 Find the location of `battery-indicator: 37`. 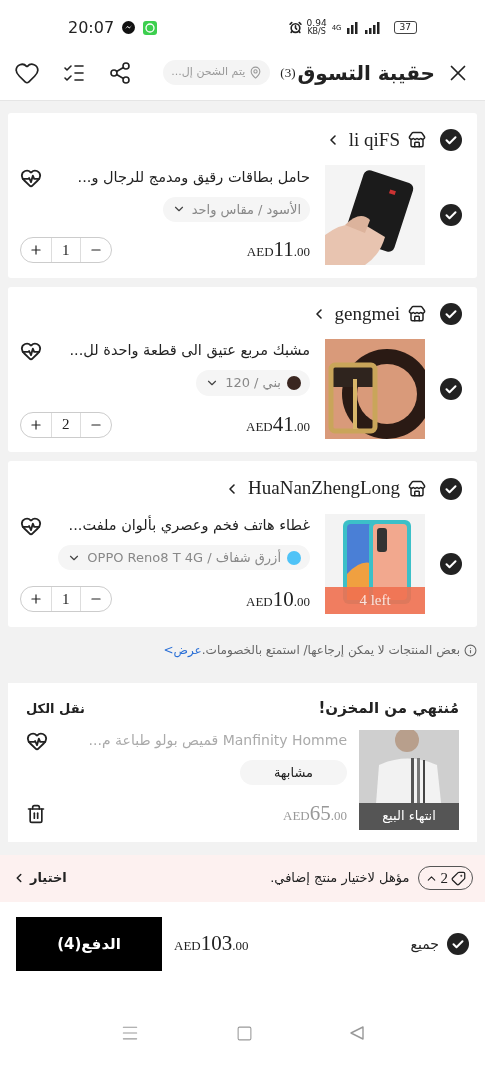

battery-indicator: 37 is located at coordinates (405, 27).